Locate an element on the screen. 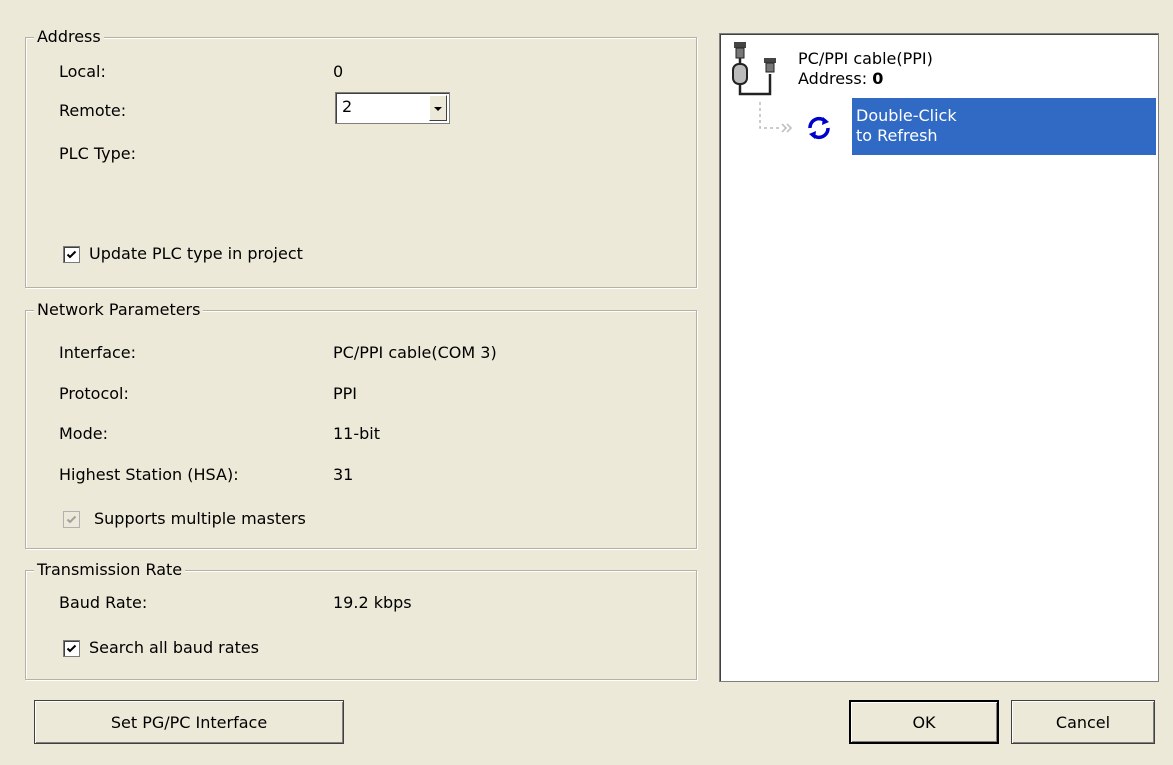  remote-combobox-value: 2 is located at coordinates (347, 106).